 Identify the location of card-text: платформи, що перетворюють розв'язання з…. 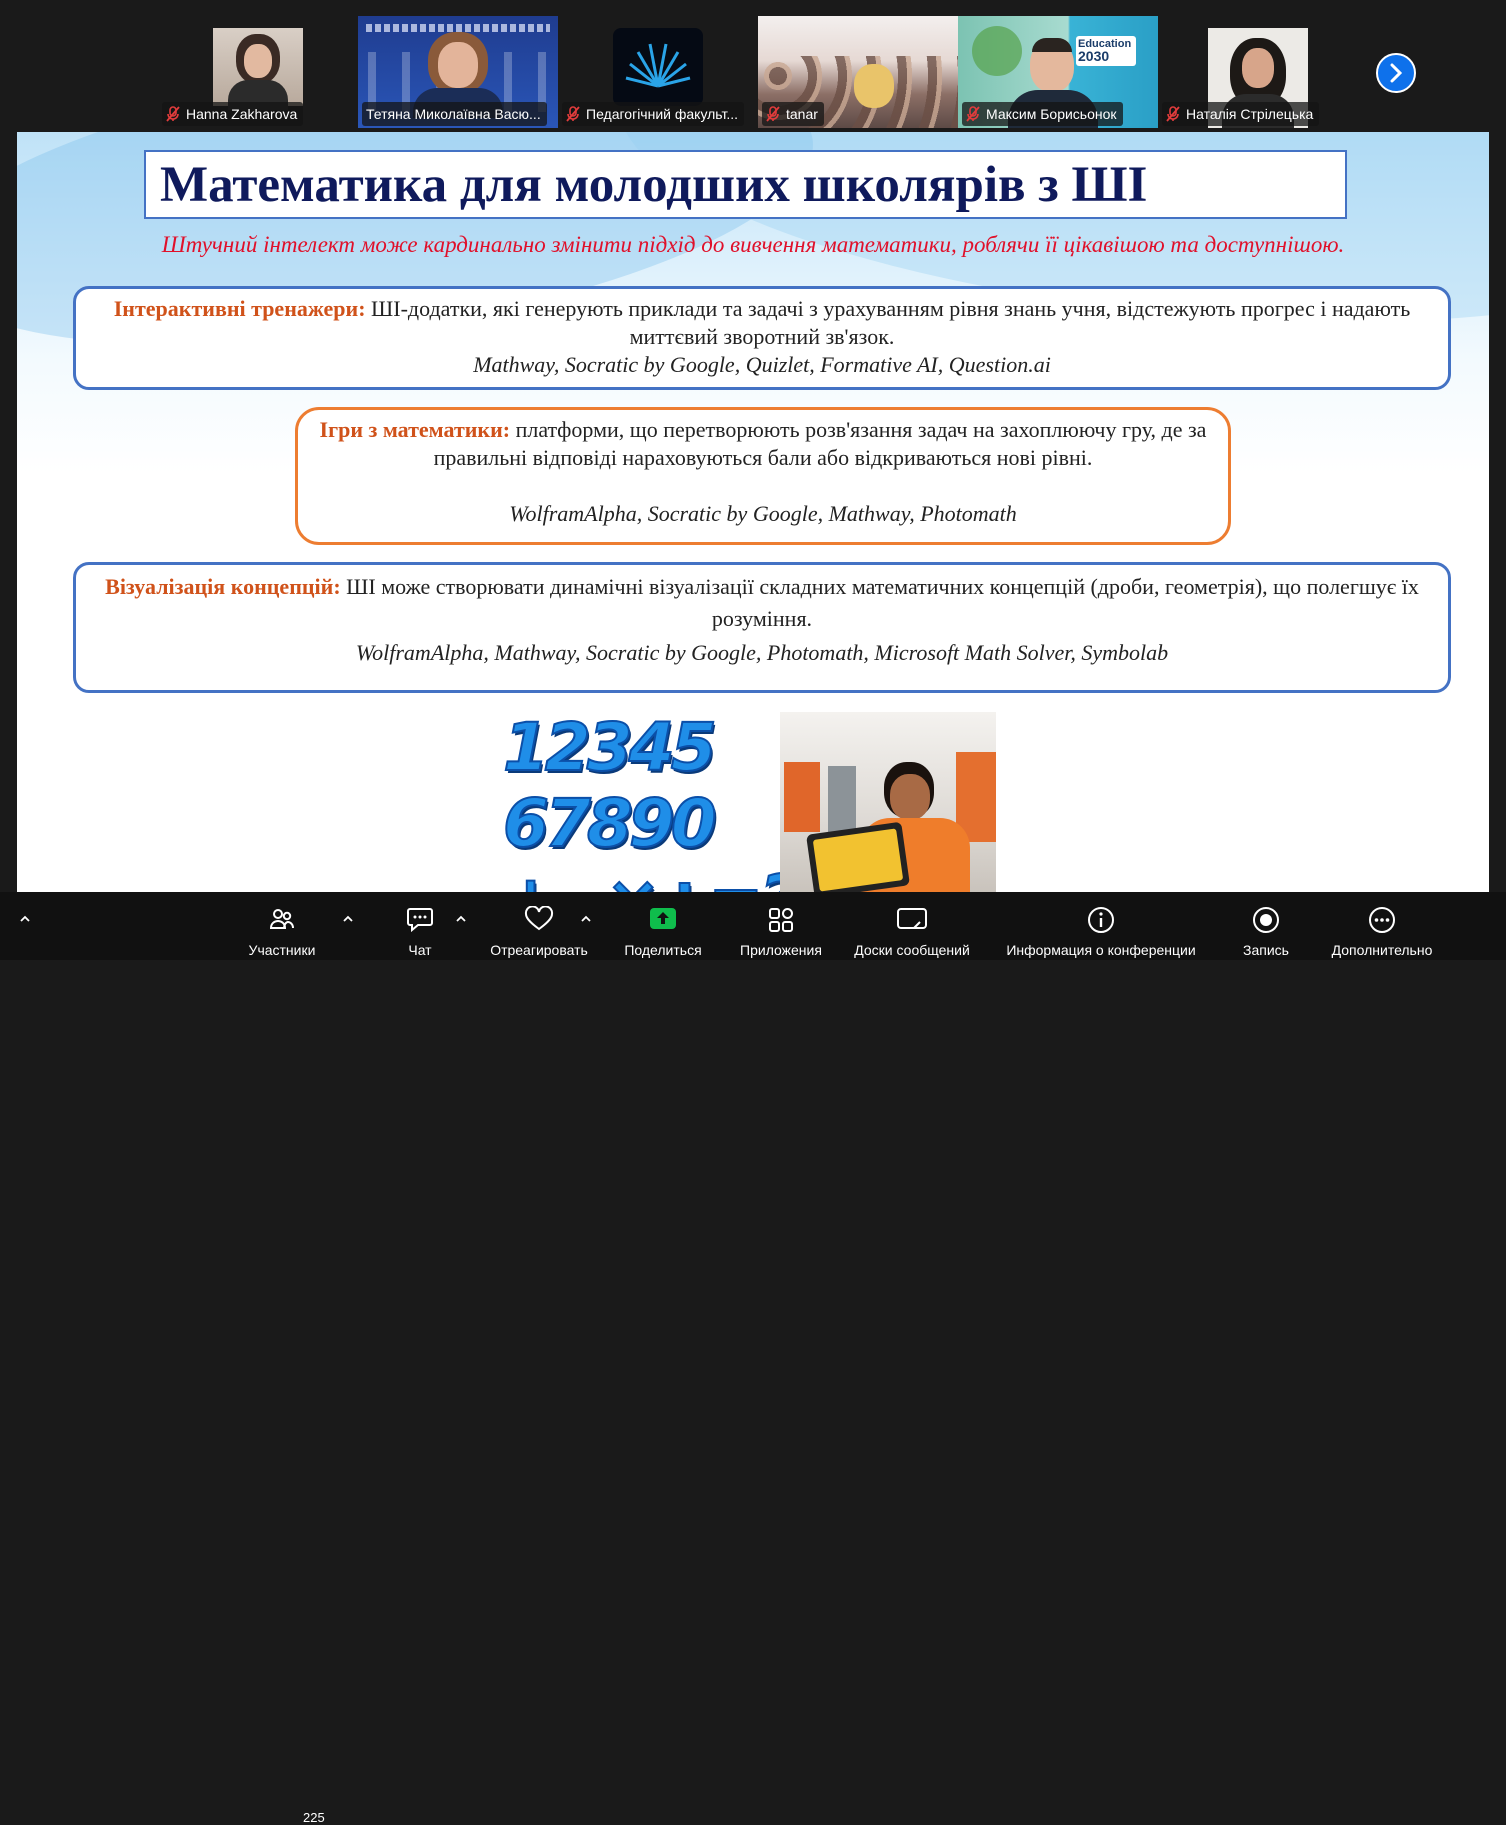
(820, 443).